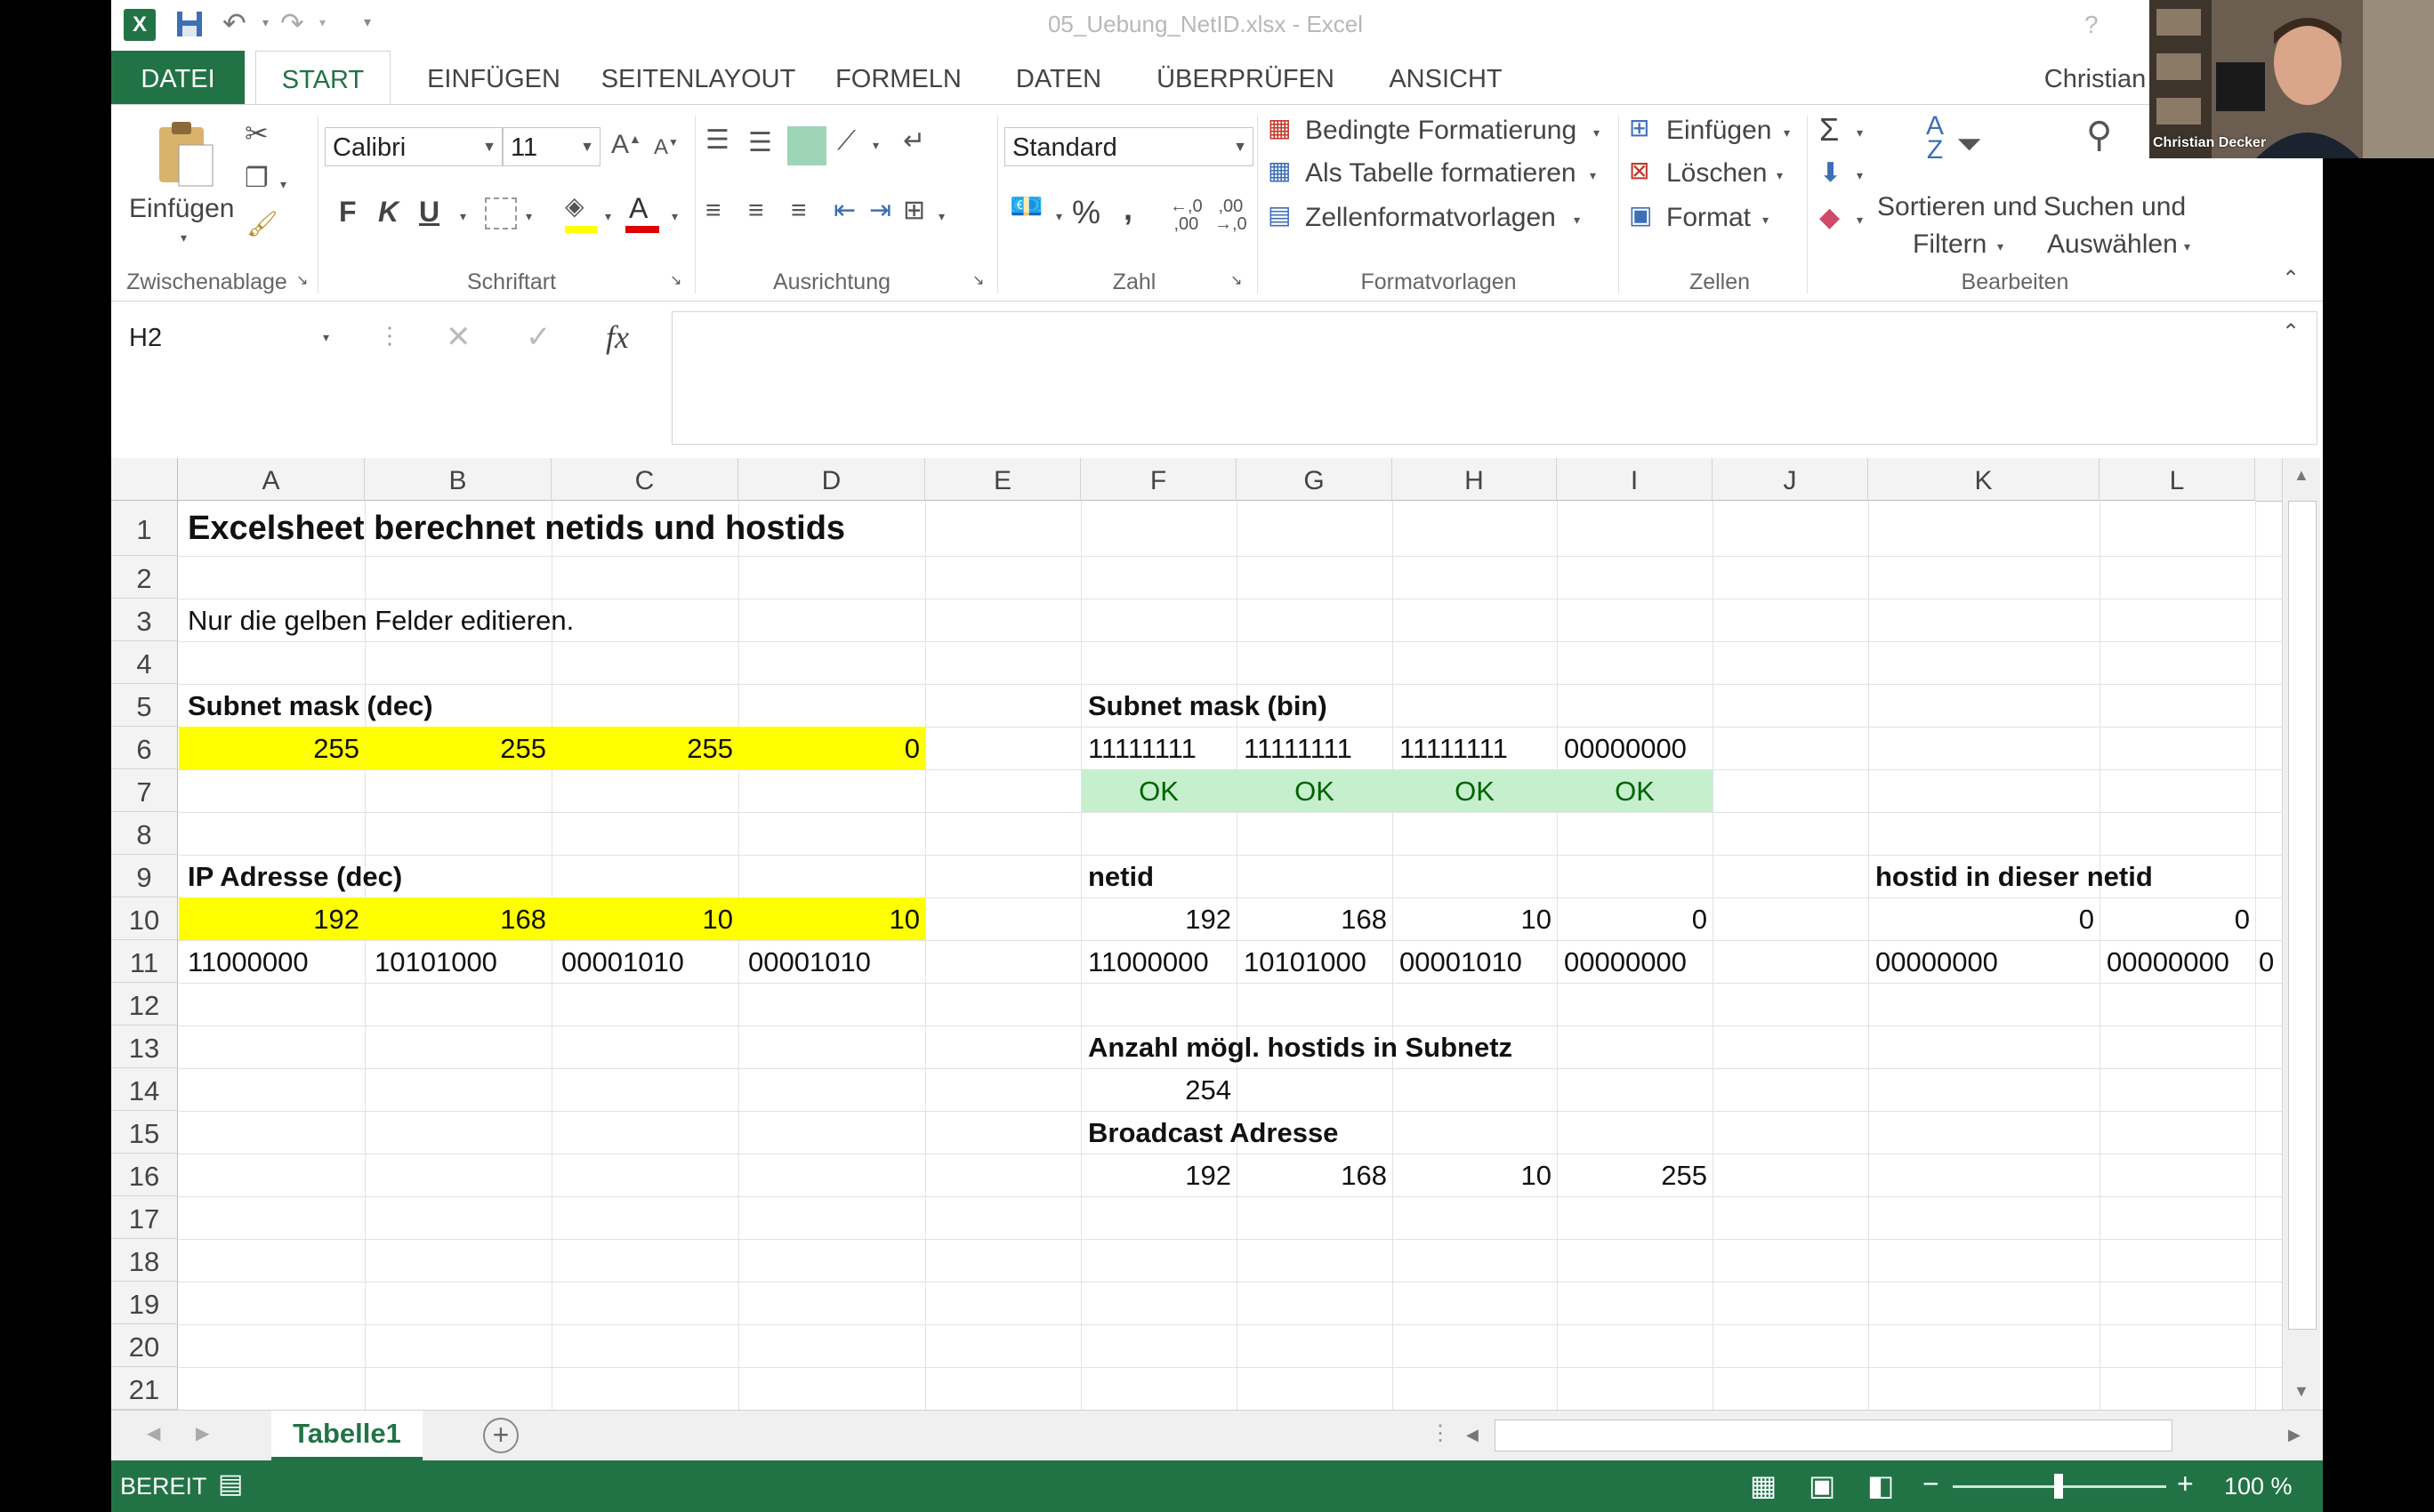 The height and width of the screenshot is (1512, 2434). What do you see at coordinates (1148, 962) in the screenshot?
I see `cell-f11: 11000000` at bounding box center [1148, 962].